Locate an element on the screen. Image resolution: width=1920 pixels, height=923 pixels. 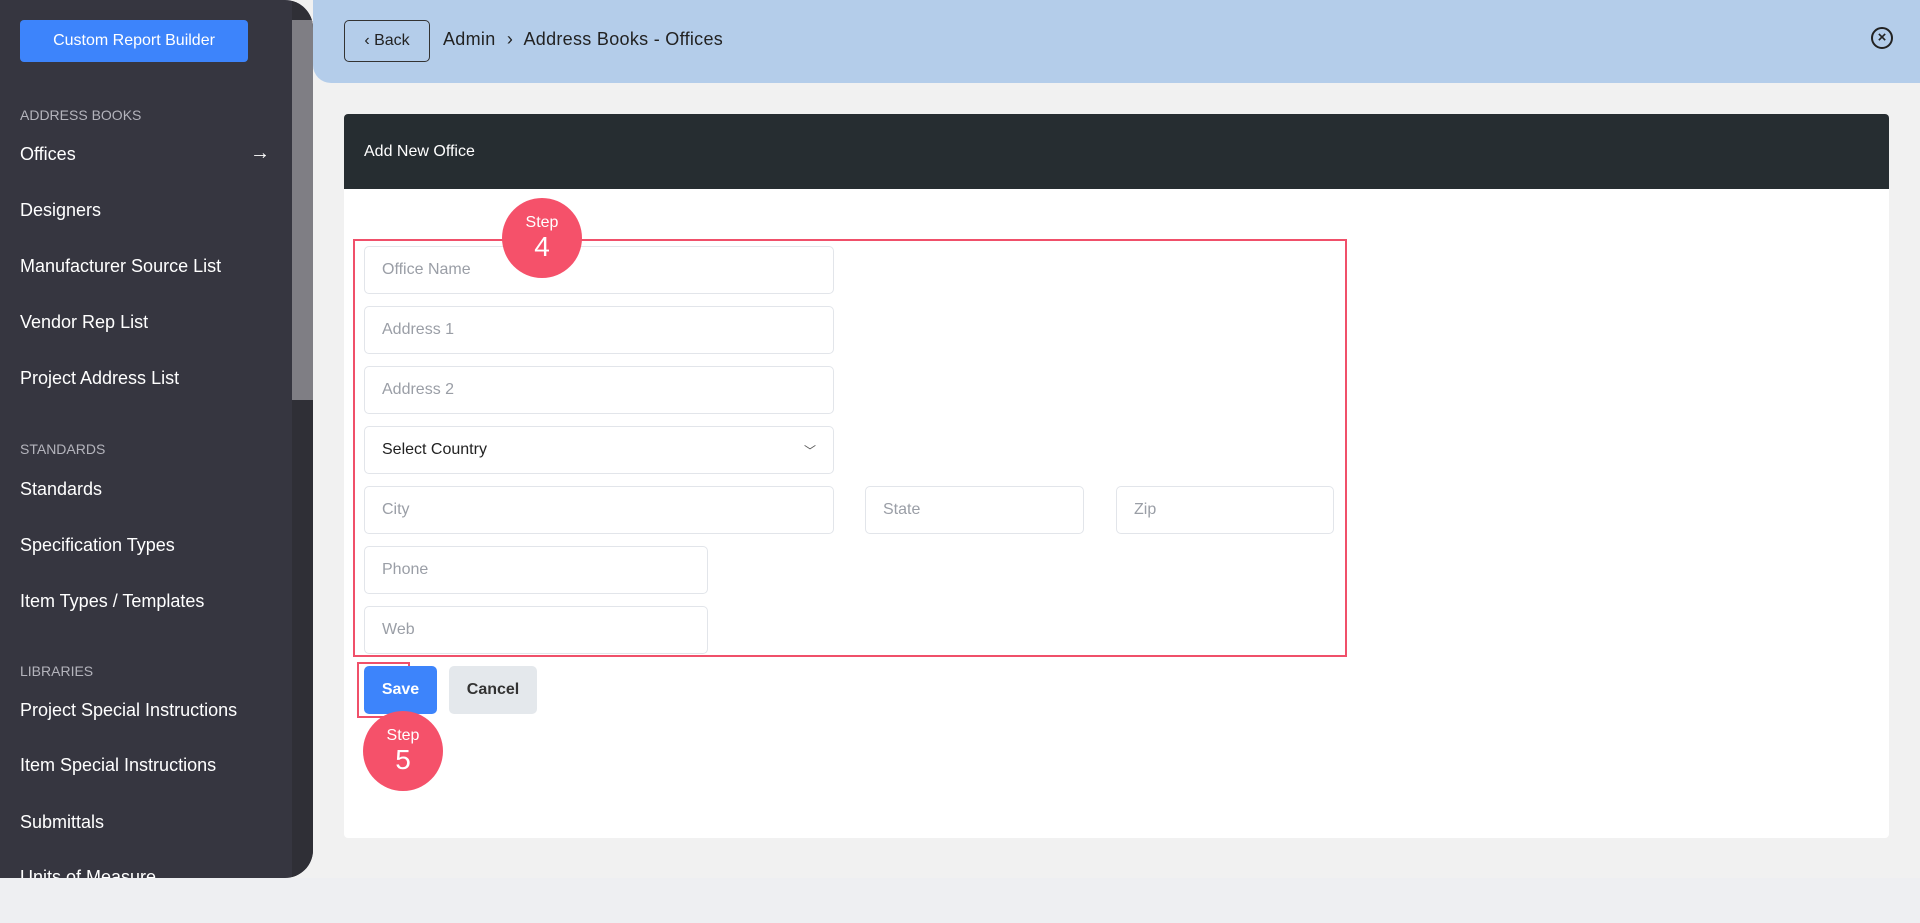
section-label-standards: STANDARDS is located at coordinates (63, 449).